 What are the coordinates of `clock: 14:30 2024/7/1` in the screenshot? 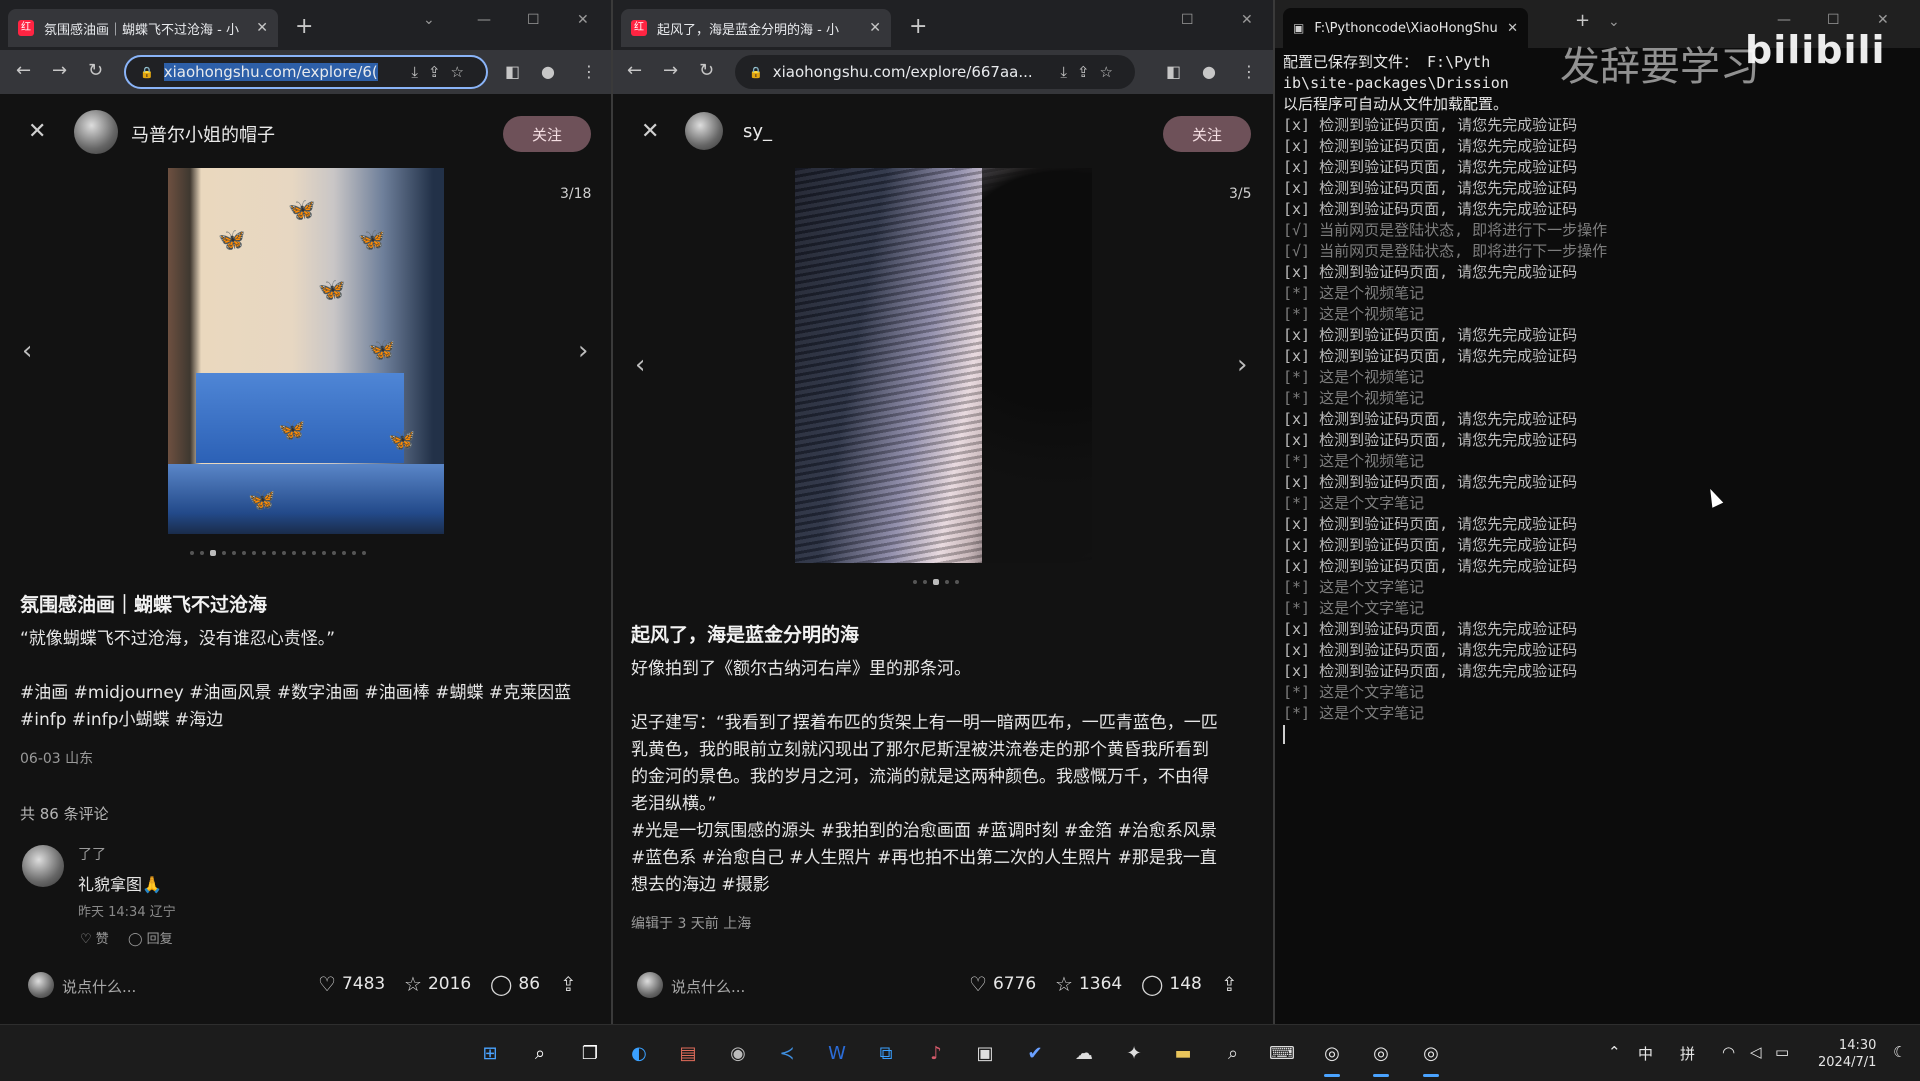 It's located at (1847, 1054).